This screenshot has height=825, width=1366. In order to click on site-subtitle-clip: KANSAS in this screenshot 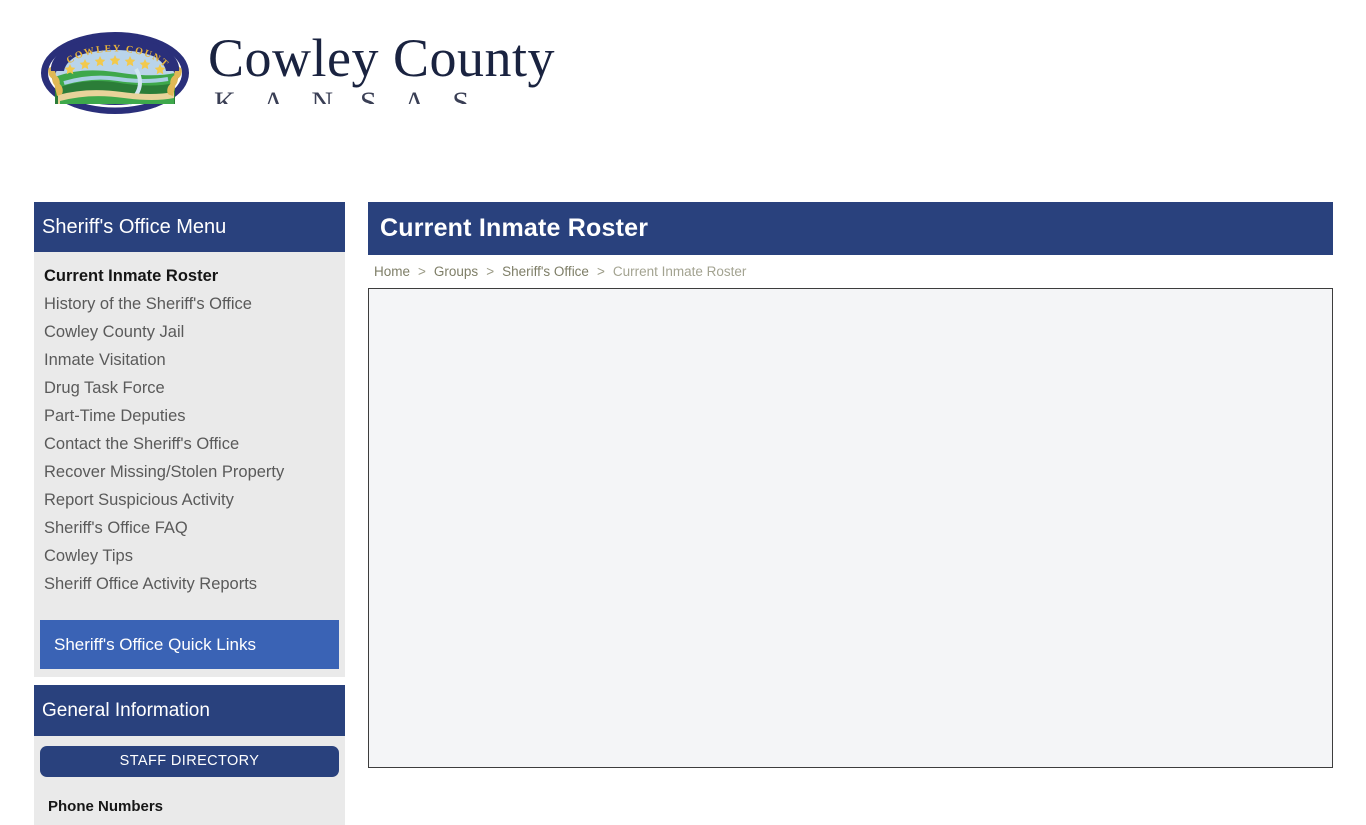, I will do `click(384, 95)`.